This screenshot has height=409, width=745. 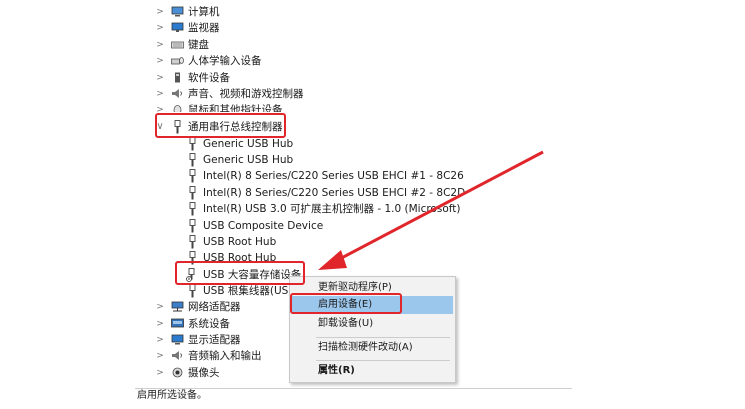 What do you see at coordinates (437, 207) in the screenshot?
I see `arrow-shaft` at bounding box center [437, 207].